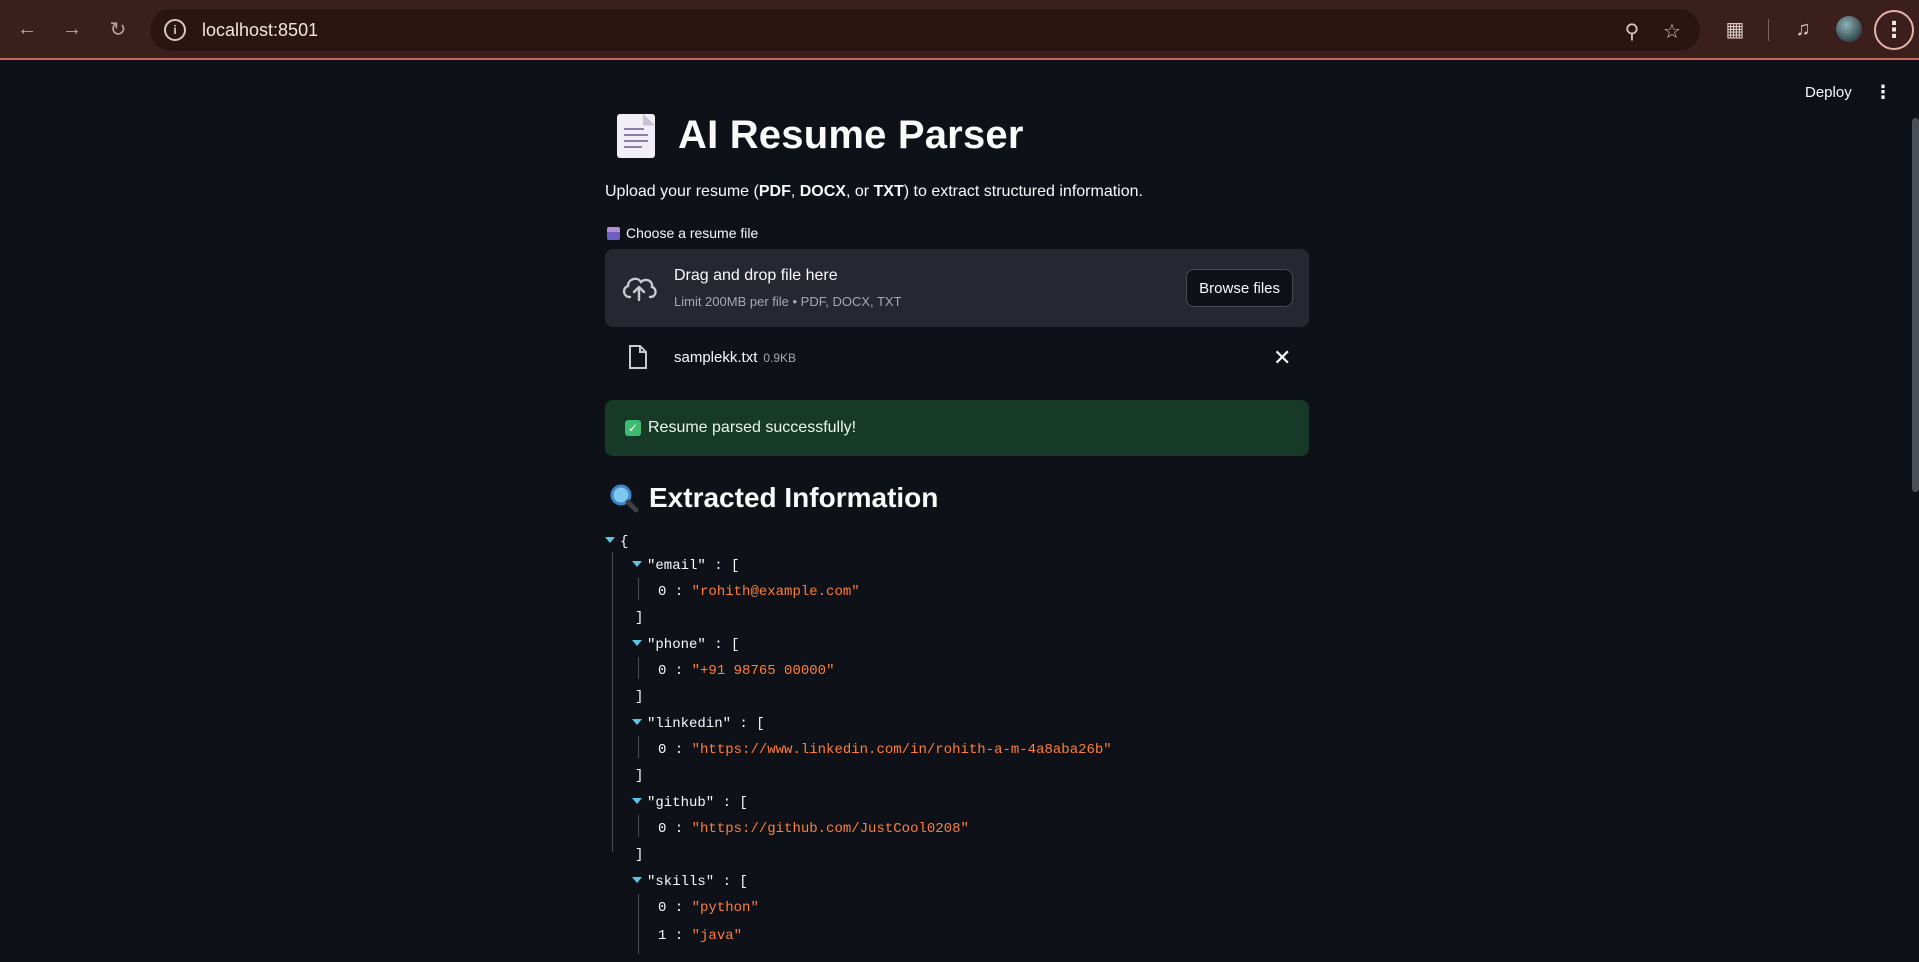  Describe the element at coordinates (690, 803) in the screenshot. I see `json-key-github: "github" : [` at that location.